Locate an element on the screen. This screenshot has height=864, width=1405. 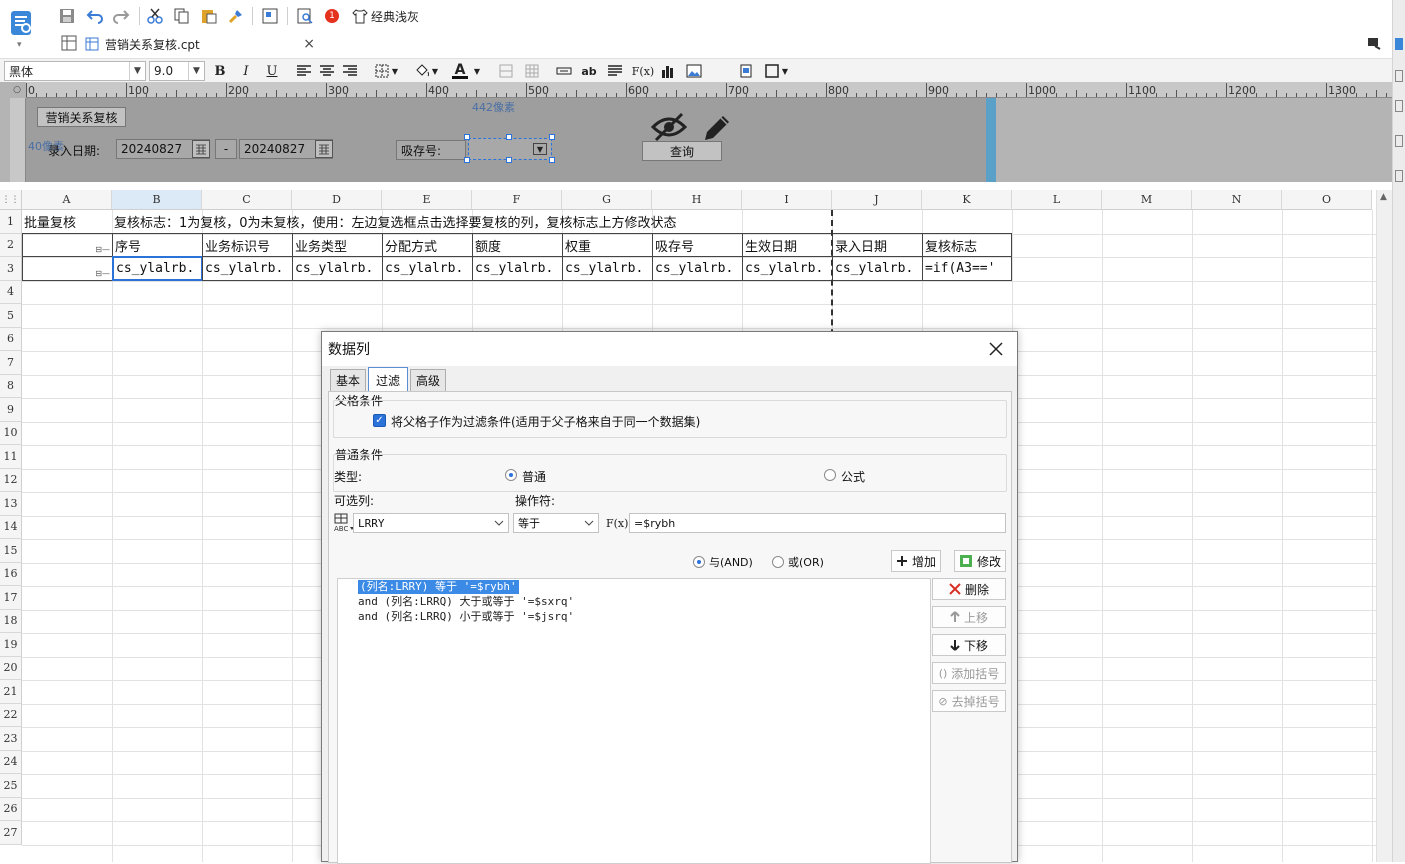
merge-cells-icon is located at coordinates (506, 71).